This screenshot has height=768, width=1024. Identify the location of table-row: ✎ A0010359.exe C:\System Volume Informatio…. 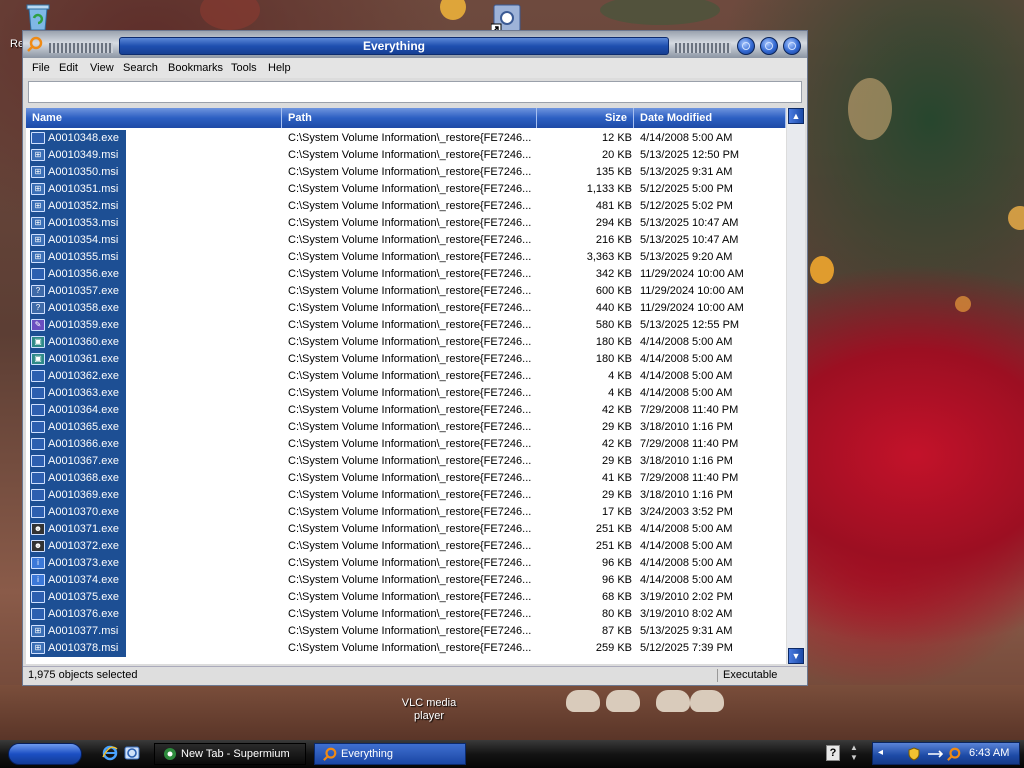
(406, 325).